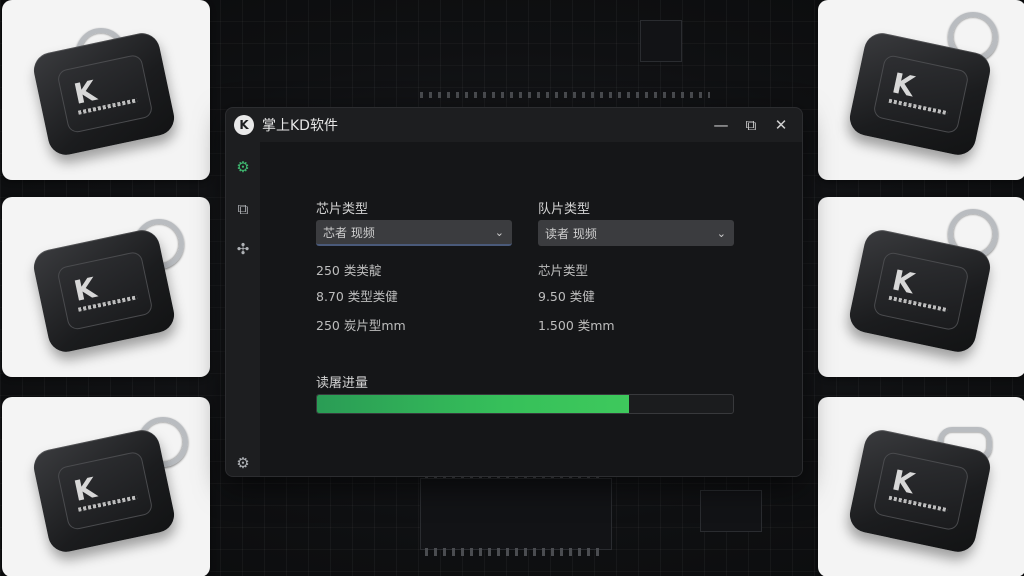  Describe the element at coordinates (349, 270) in the screenshot. I see `left-info-line: 250 类类靛` at that location.